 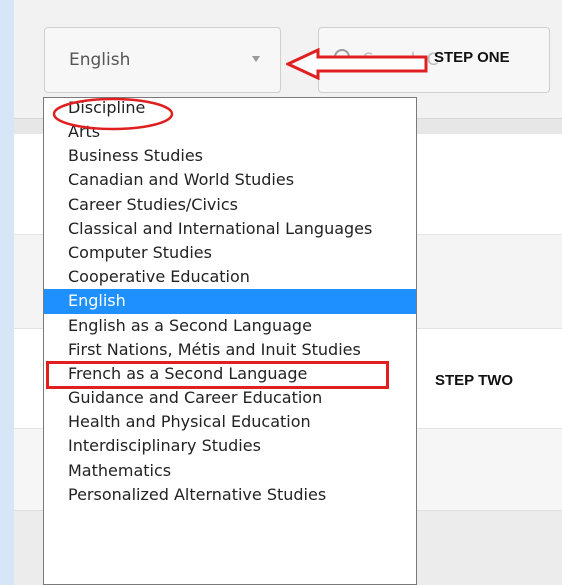 I want to click on dropdown-option: Guidance and Career Education, so click(x=230, y=398).